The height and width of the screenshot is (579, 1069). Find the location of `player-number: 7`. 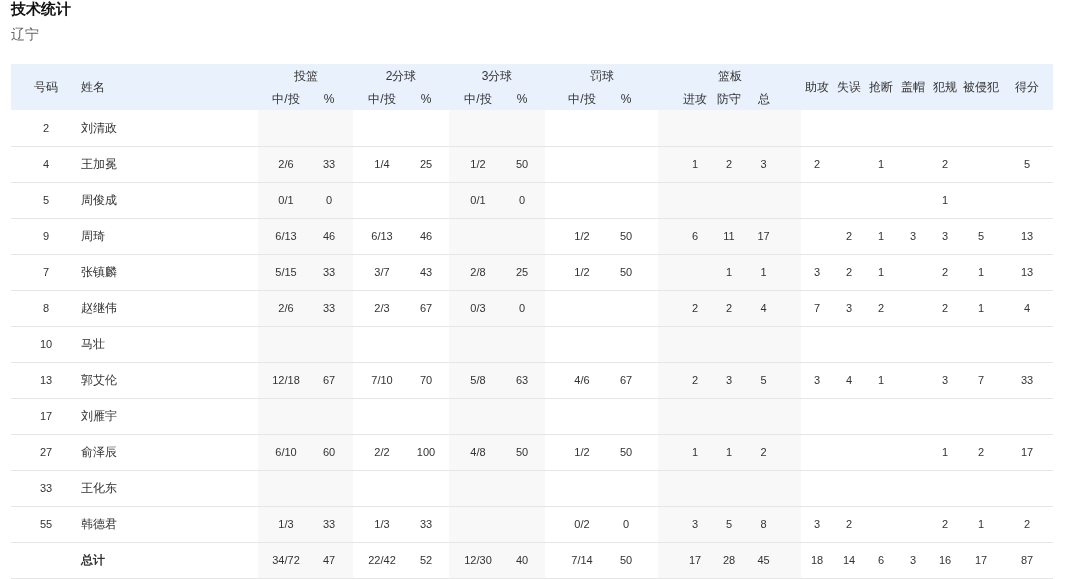

player-number: 7 is located at coordinates (46, 272).